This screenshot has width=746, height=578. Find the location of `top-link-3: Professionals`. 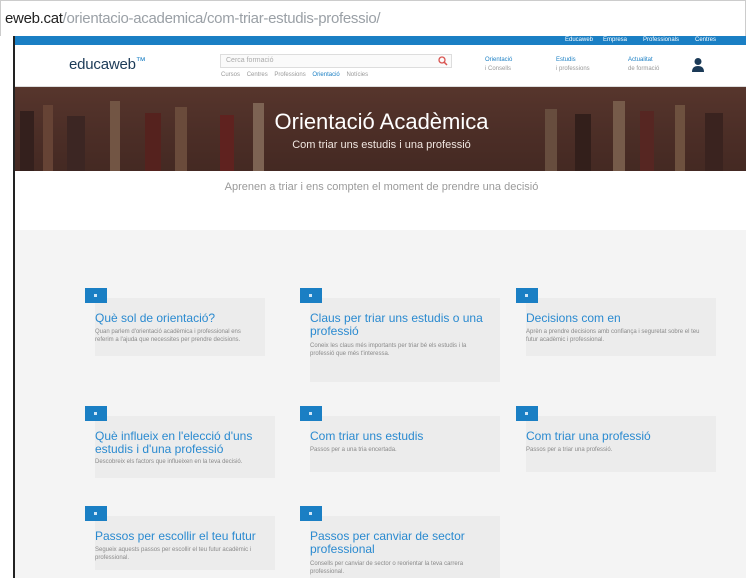

top-link-3: Professionals is located at coordinates (661, 40).